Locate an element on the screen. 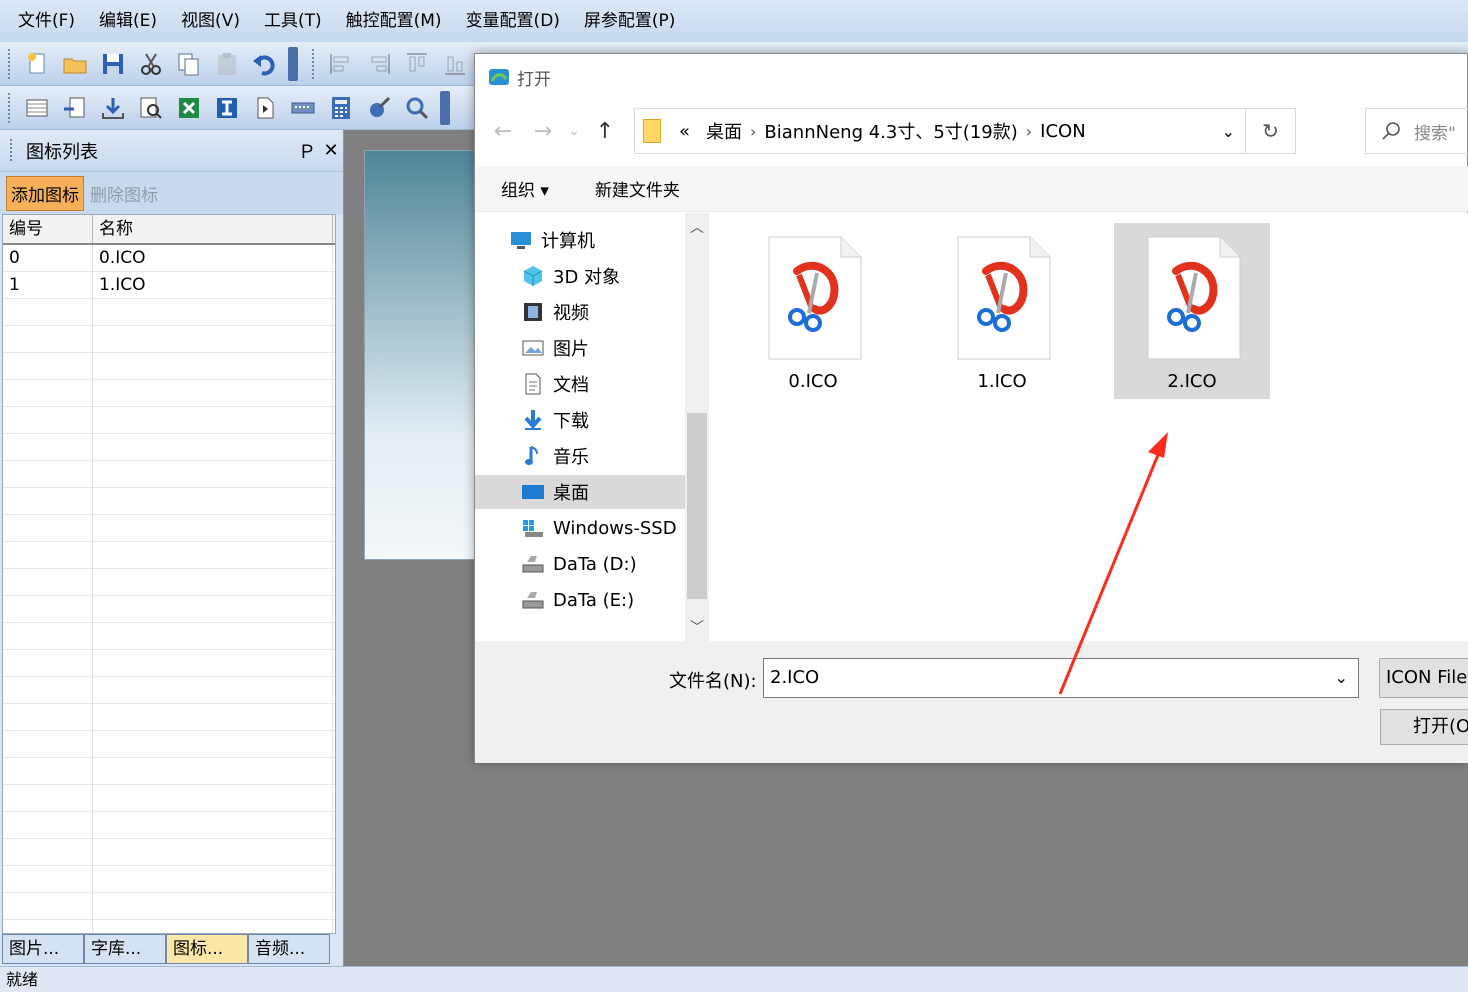  open-button: 打开(O is located at coordinates (1424, 727).